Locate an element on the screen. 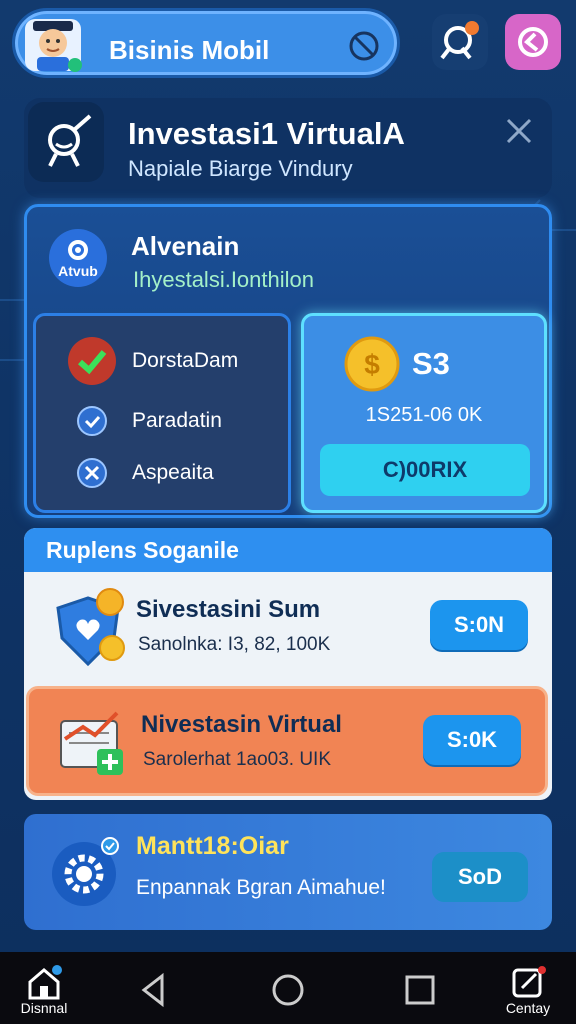 The height and width of the screenshot is (1024, 576). nav-label: Centay is located at coordinates (528, 1008).